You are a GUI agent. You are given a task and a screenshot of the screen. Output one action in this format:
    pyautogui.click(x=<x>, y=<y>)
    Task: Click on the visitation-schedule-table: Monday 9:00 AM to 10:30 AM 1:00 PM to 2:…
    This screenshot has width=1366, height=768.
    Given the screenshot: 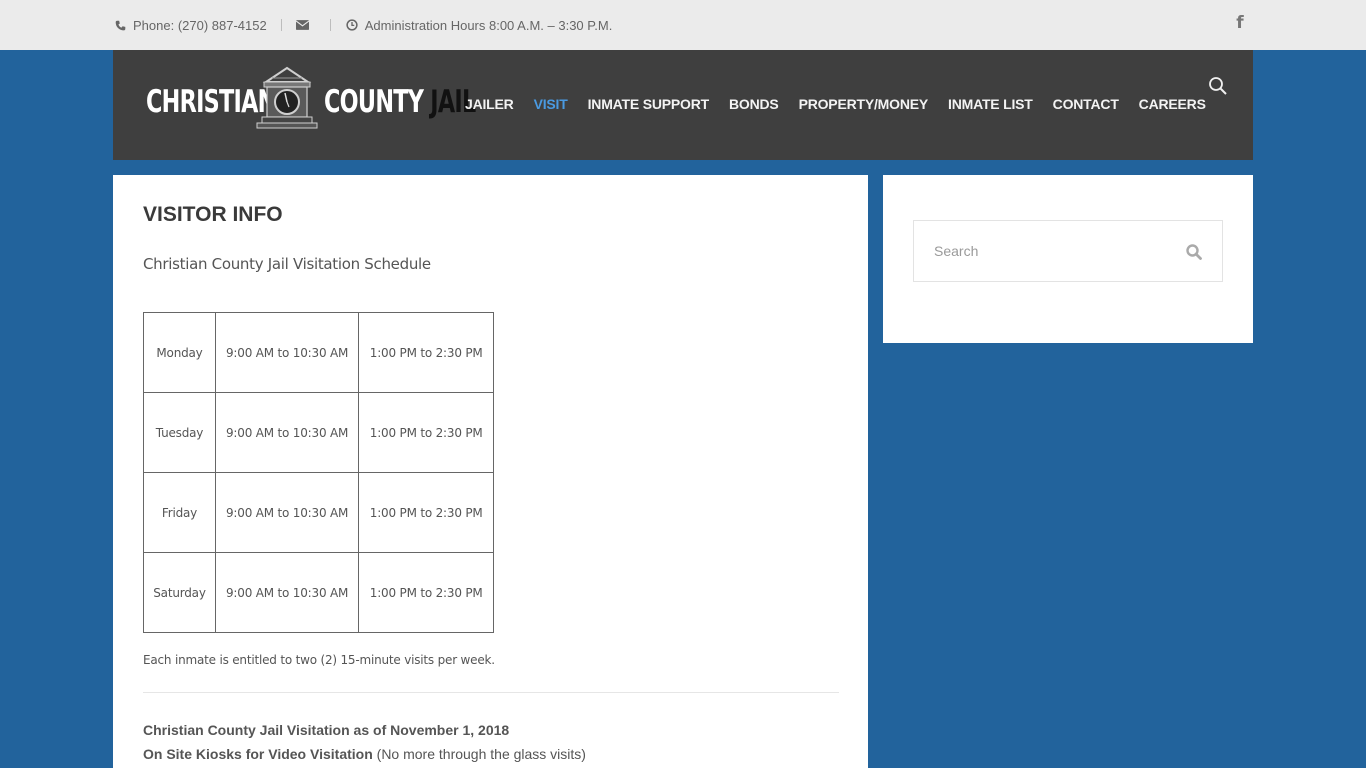 What is the action you would take?
    pyautogui.click(x=319, y=472)
    